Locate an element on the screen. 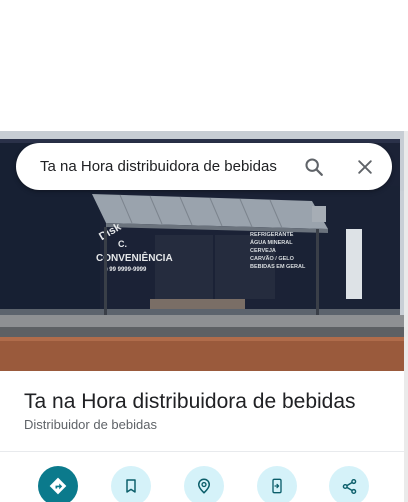  search-button is located at coordinates (314, 167).